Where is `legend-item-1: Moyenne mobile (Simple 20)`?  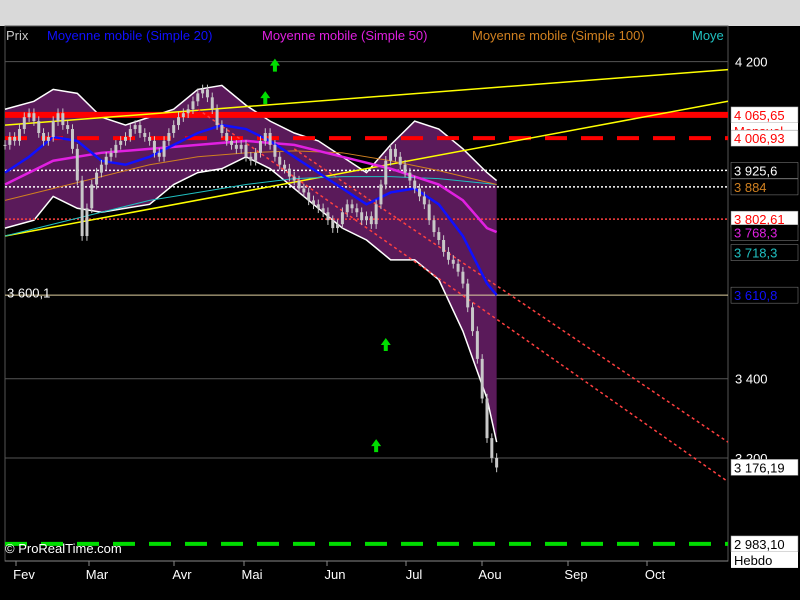
legend-item-1: Moyenne mobile (Simple 20) is located at coordinates (129, 35).